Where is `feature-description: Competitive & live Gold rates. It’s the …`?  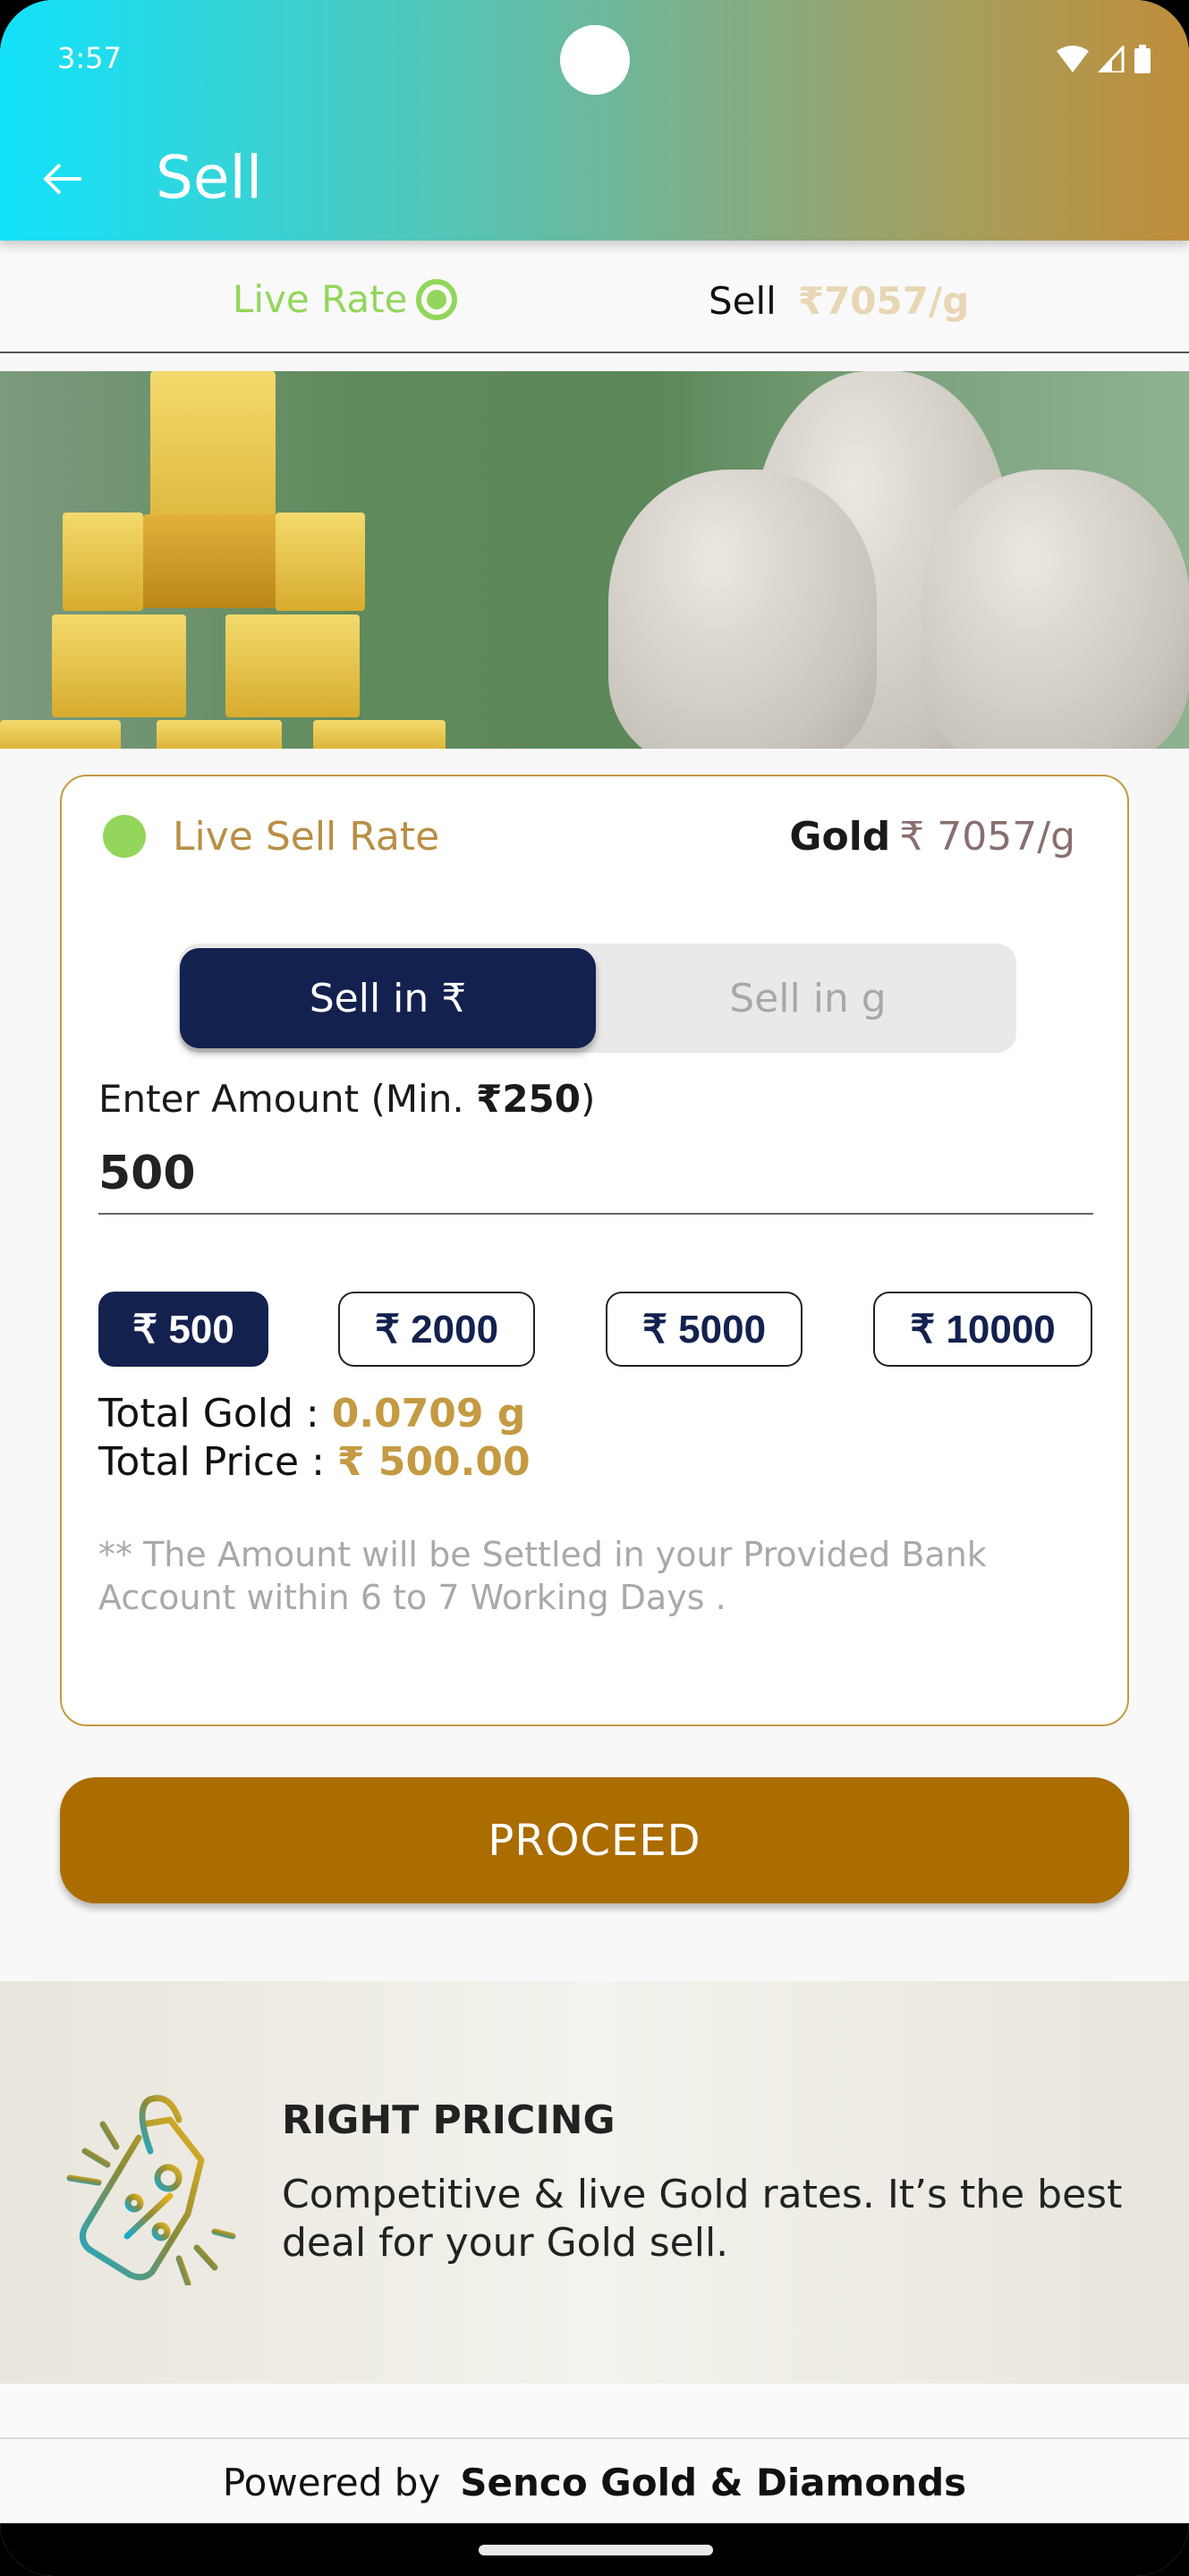 feature-description: Competitive & live Gold rates. It’s the … is located at coordinates (702, 2219).